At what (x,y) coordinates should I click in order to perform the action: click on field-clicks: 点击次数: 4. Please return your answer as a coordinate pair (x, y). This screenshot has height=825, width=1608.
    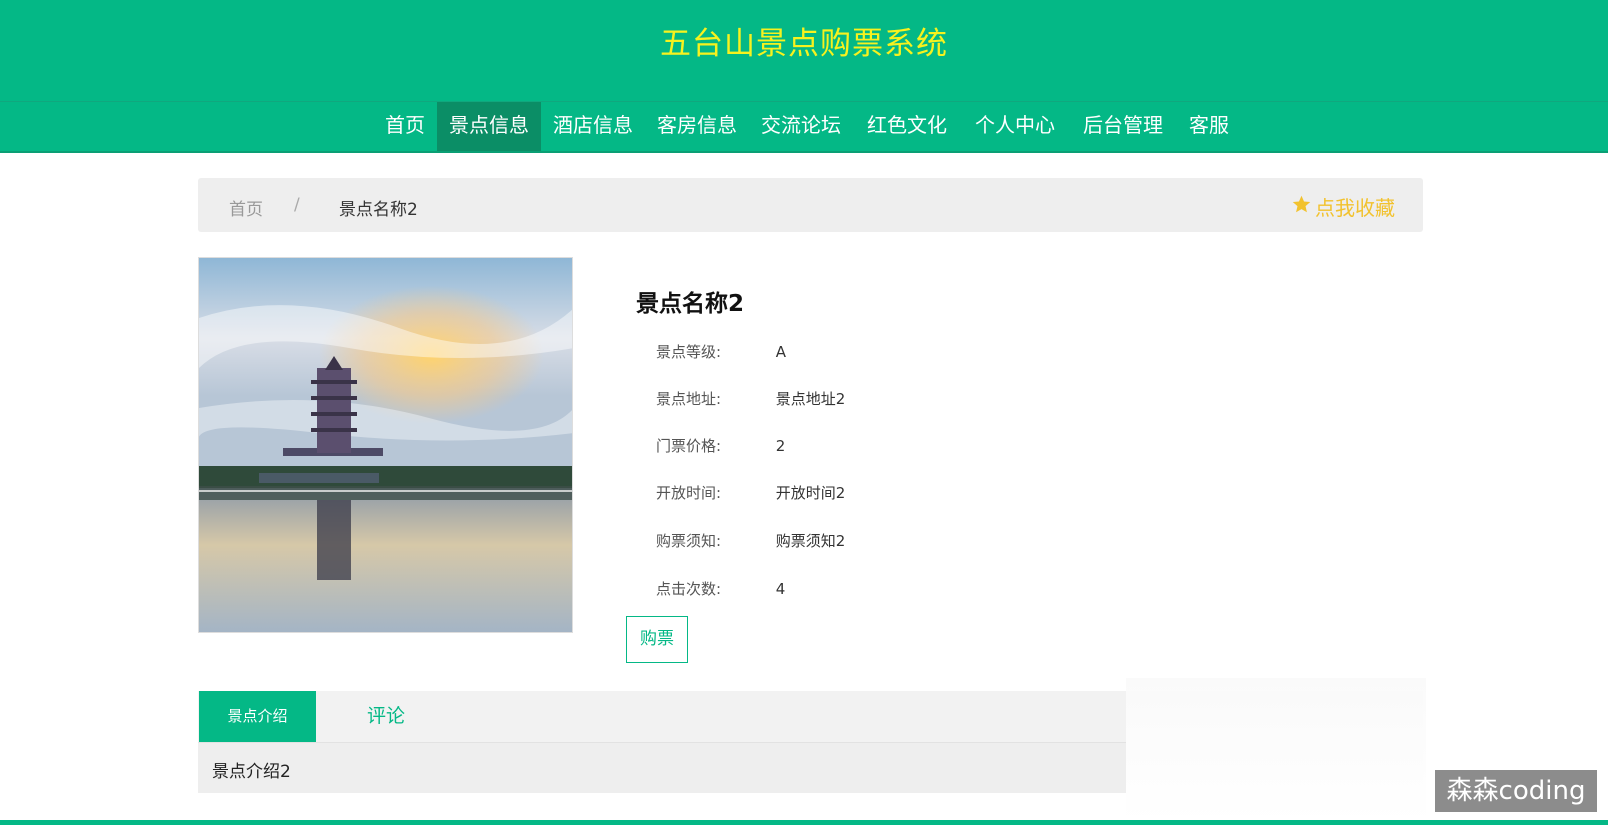
    Looking at the image, I should click on (720, 588).